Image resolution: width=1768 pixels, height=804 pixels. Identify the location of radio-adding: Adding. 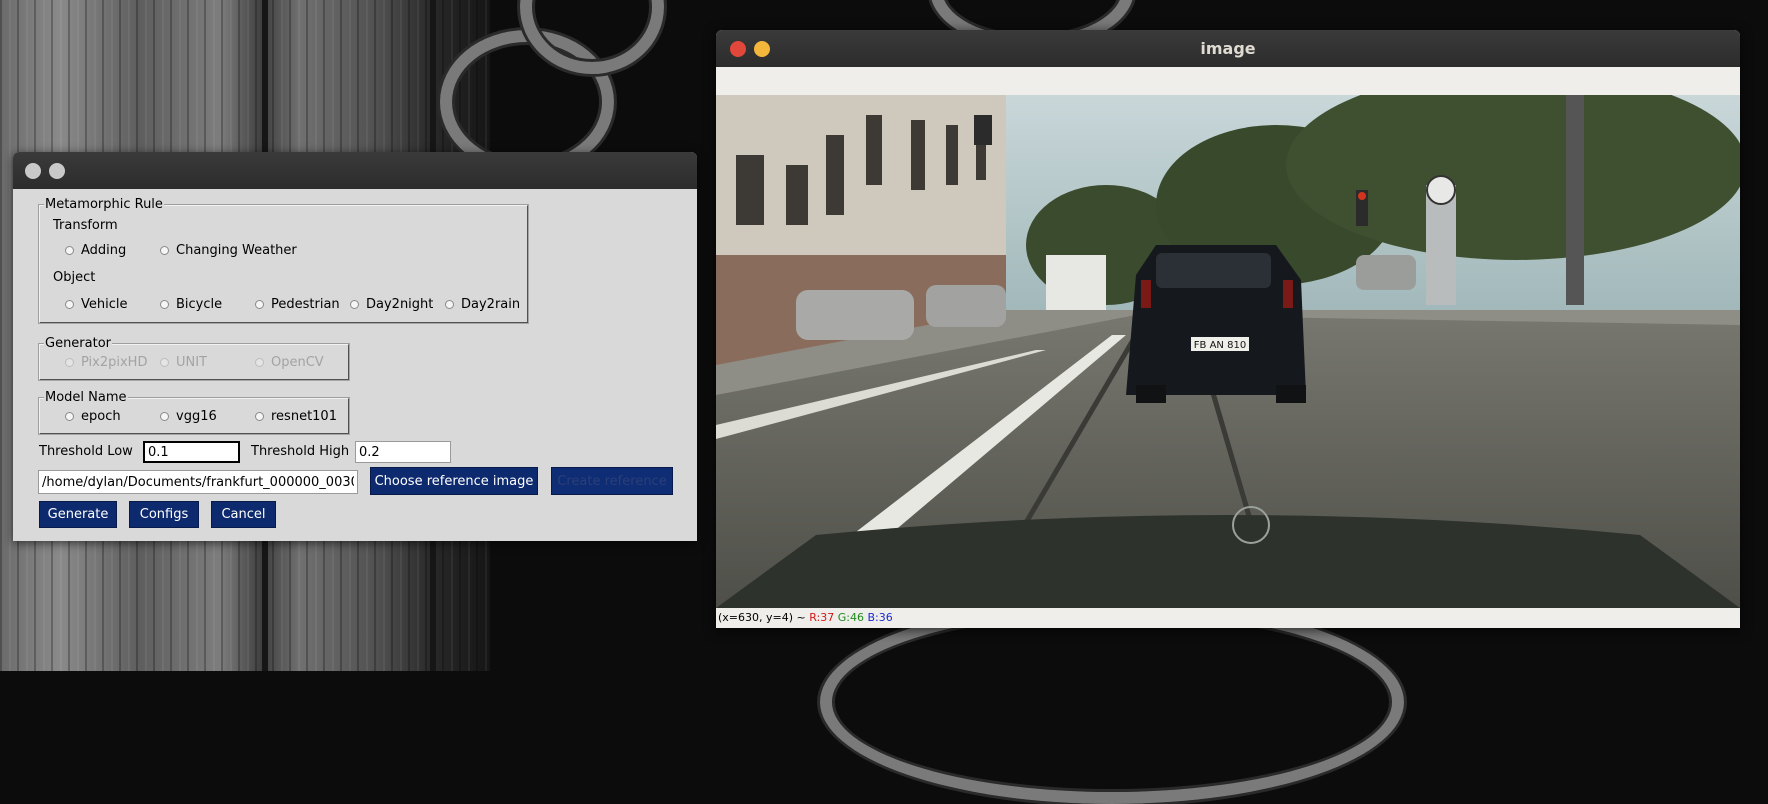
(95, 250).